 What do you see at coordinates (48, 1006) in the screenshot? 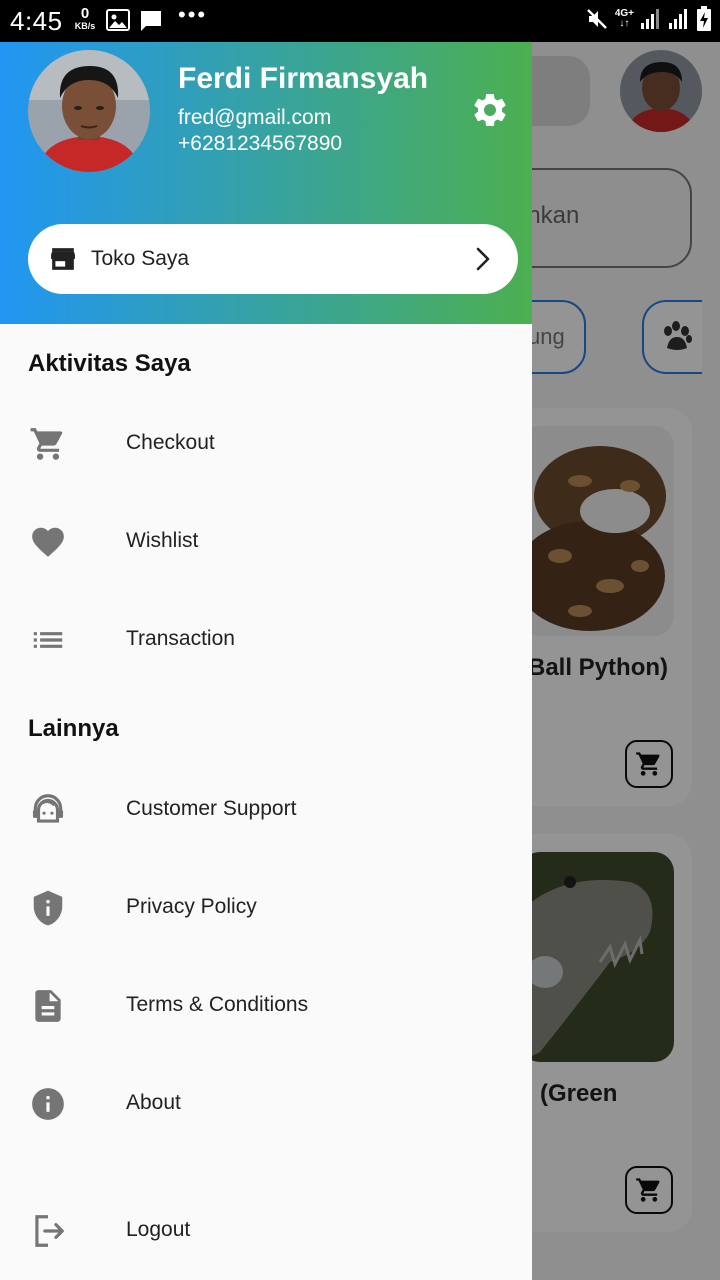
I see `document-icon` at bounding box center [48, 1006].